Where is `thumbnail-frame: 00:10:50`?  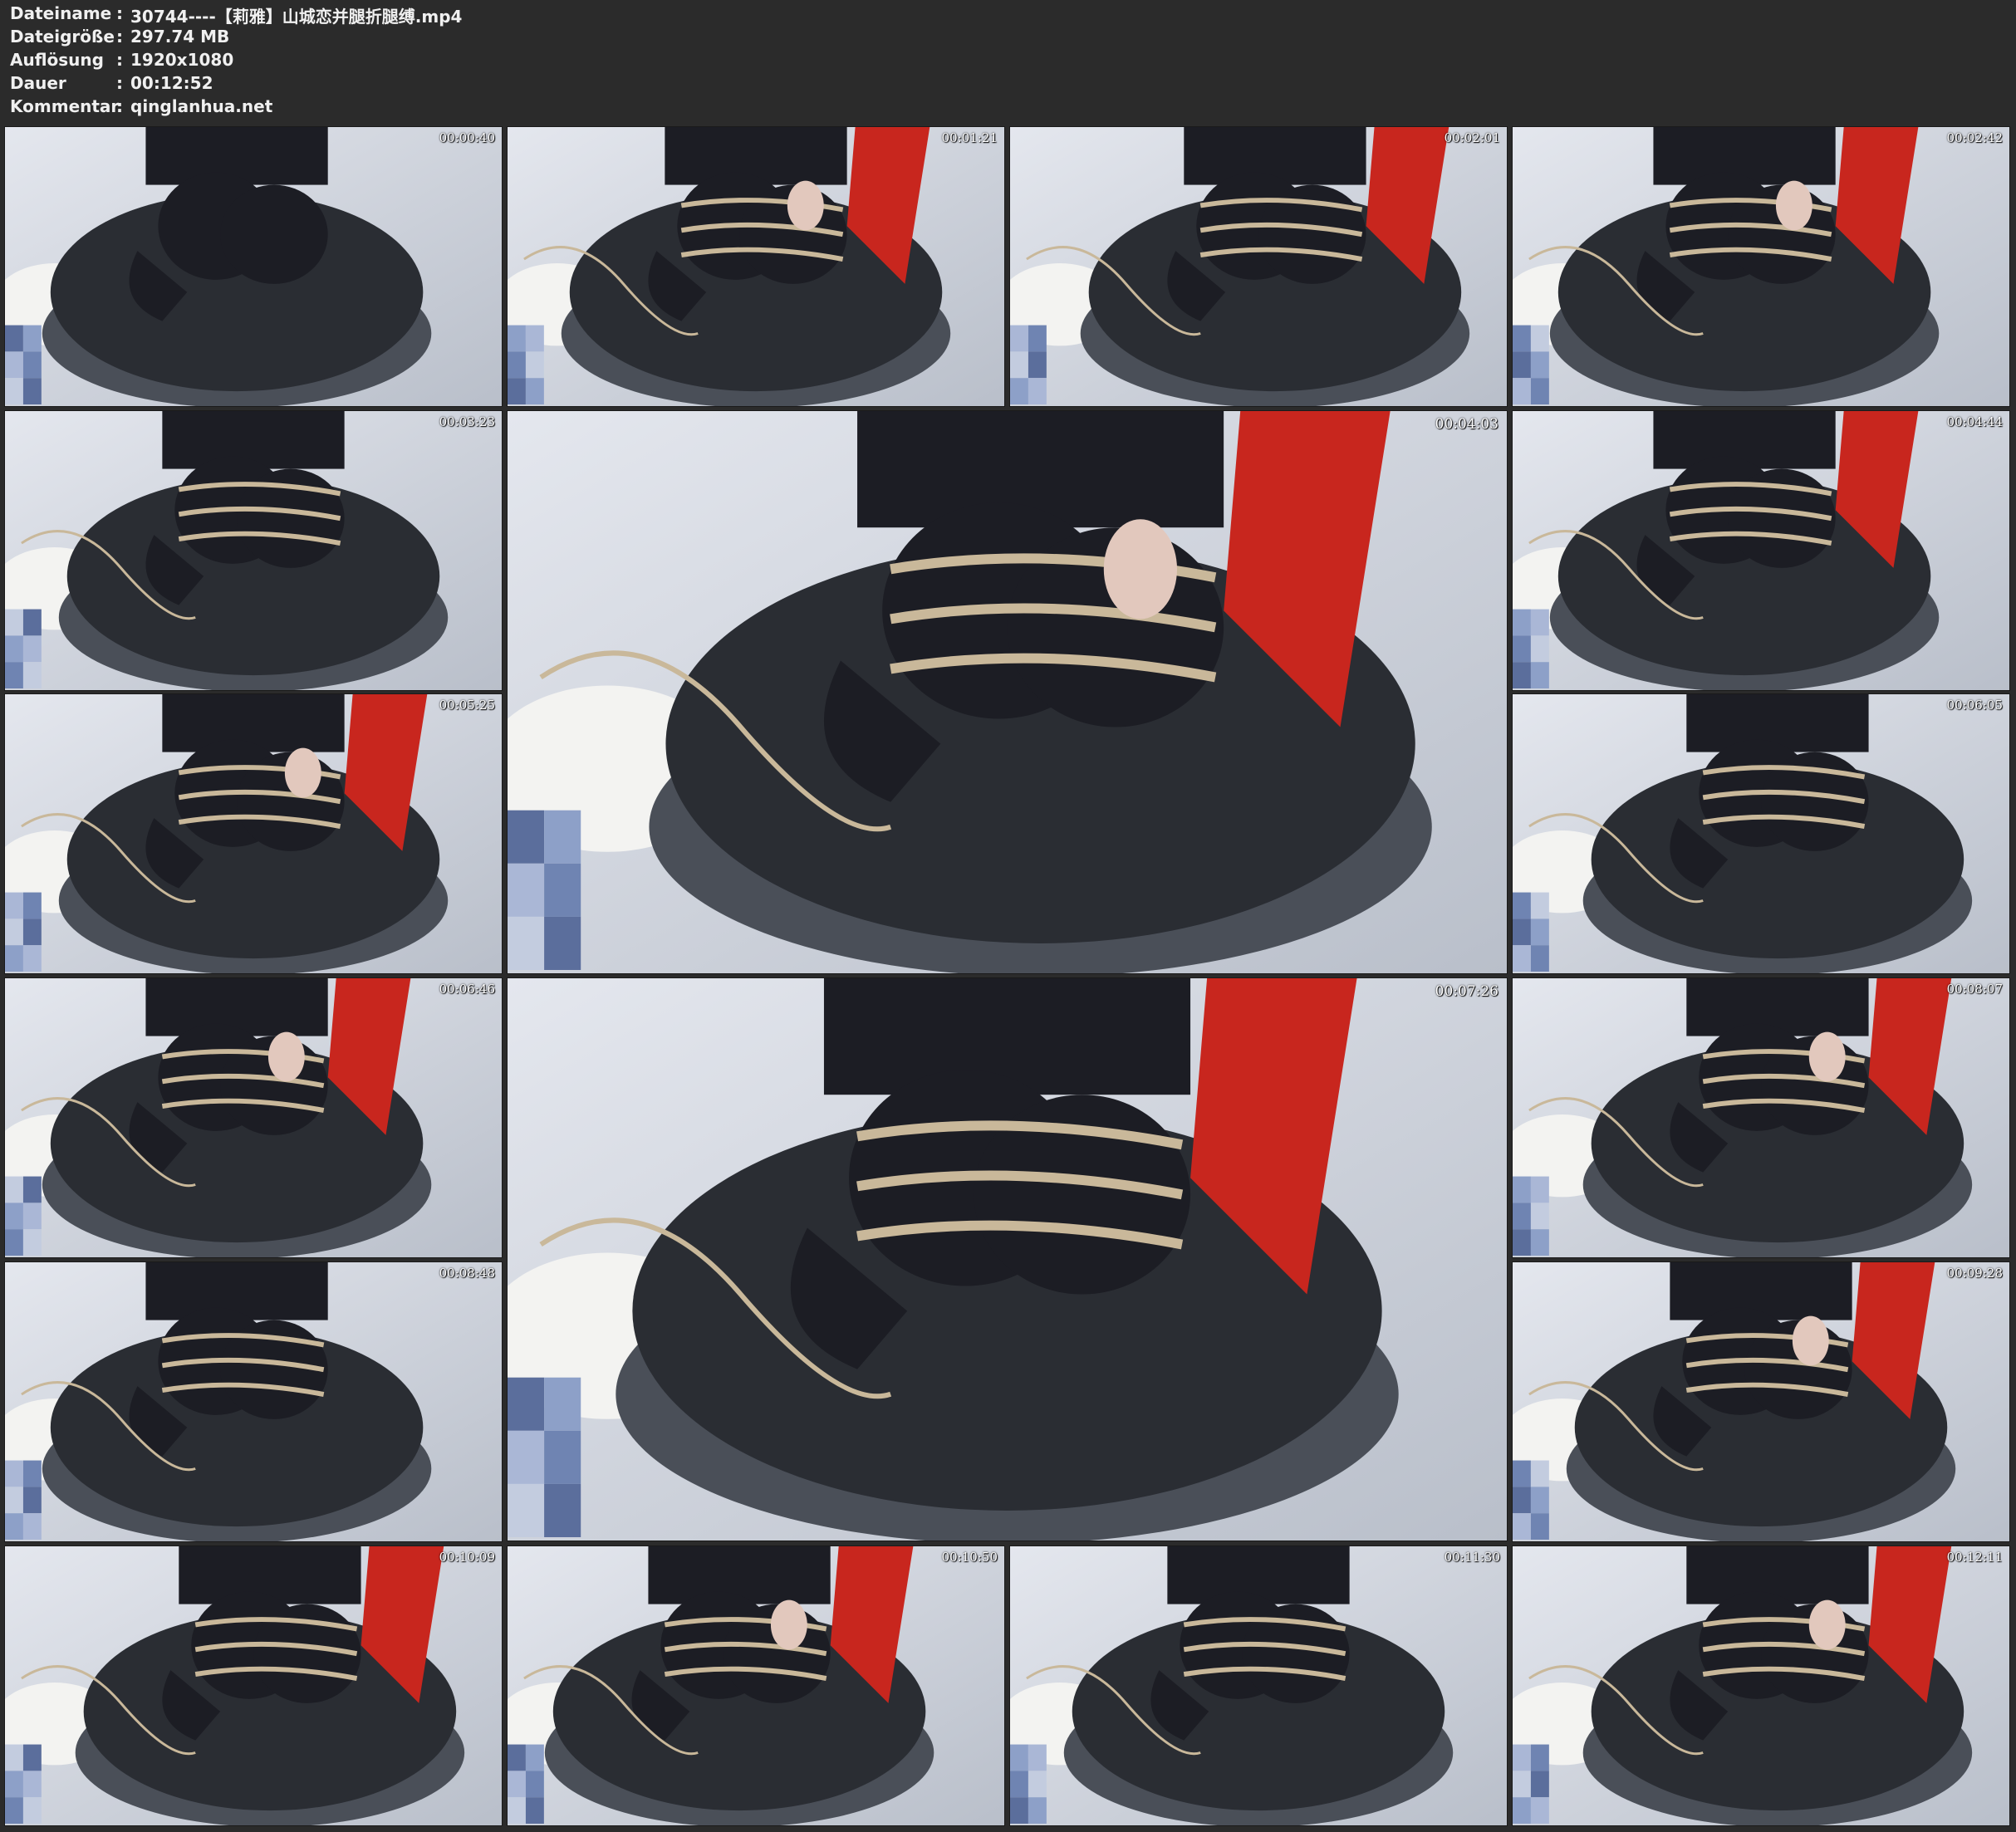 thumbnail-frame: 00:10:50 is located at coordinates (756, 1685).